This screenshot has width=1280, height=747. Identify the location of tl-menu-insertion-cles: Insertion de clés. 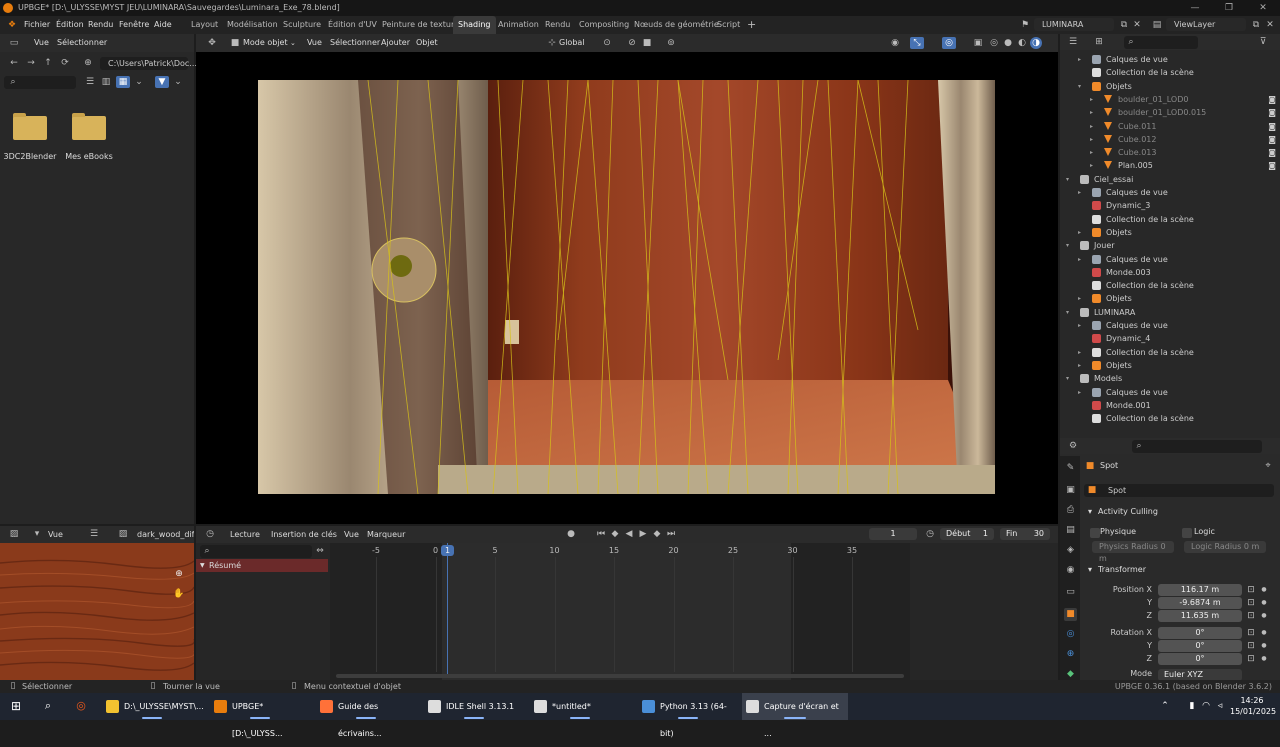
(304, 535).